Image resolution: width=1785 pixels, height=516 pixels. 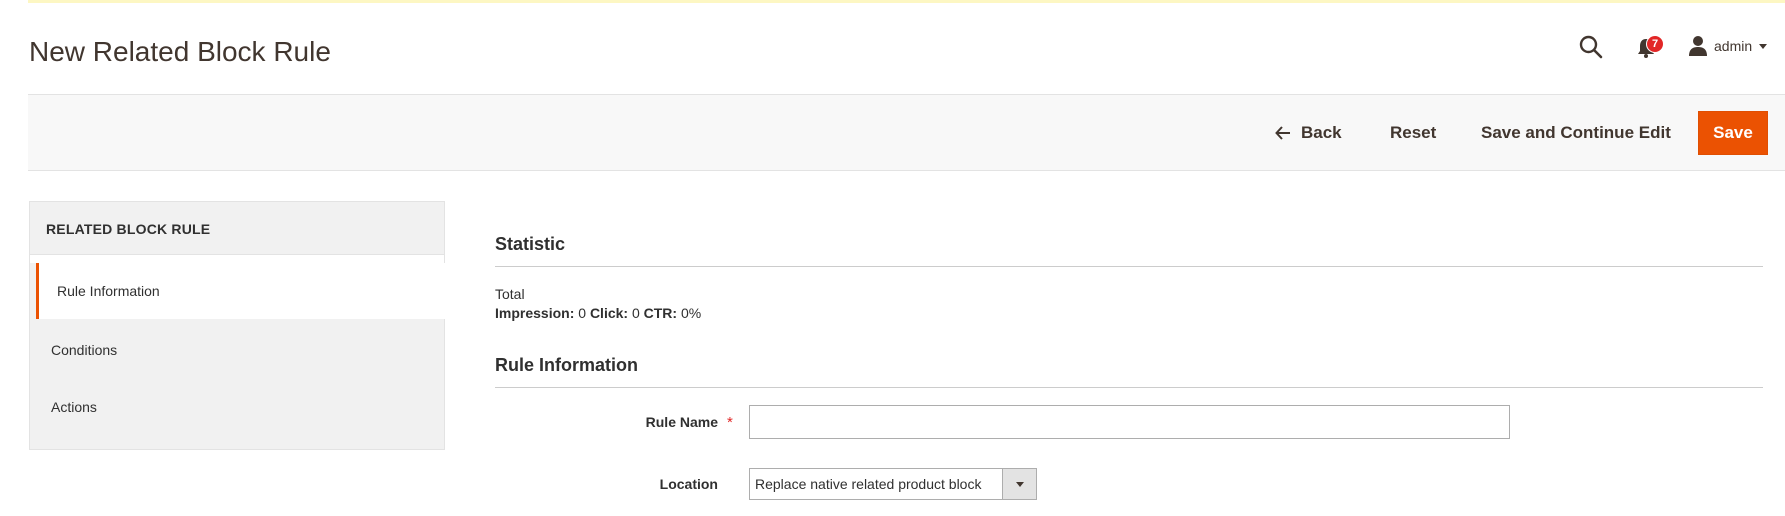 I want to click on location-select: Replace native related product block, so click(x=893, y=484).